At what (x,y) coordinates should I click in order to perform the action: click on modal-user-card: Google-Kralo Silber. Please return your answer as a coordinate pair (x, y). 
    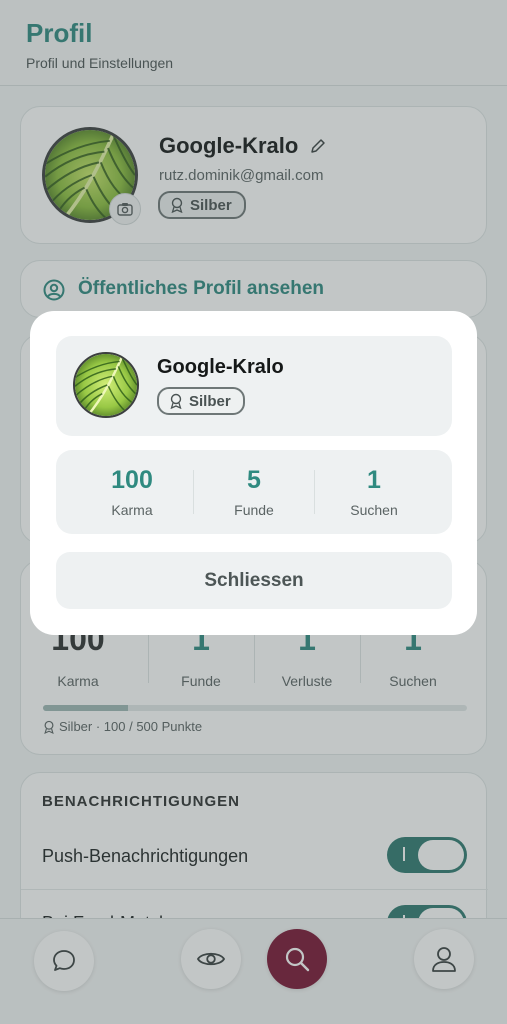
    Looking at the image, I should click on (254, 386).